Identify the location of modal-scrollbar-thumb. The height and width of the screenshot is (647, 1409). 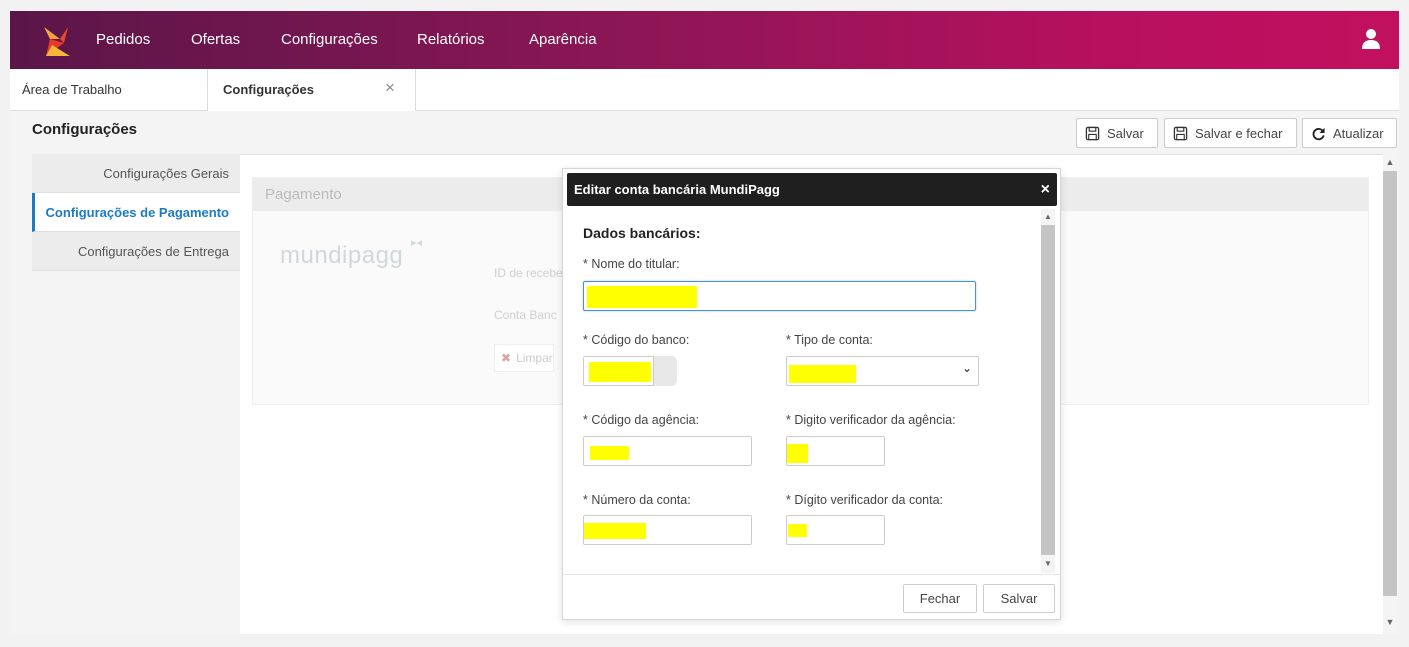
(1048, 390).